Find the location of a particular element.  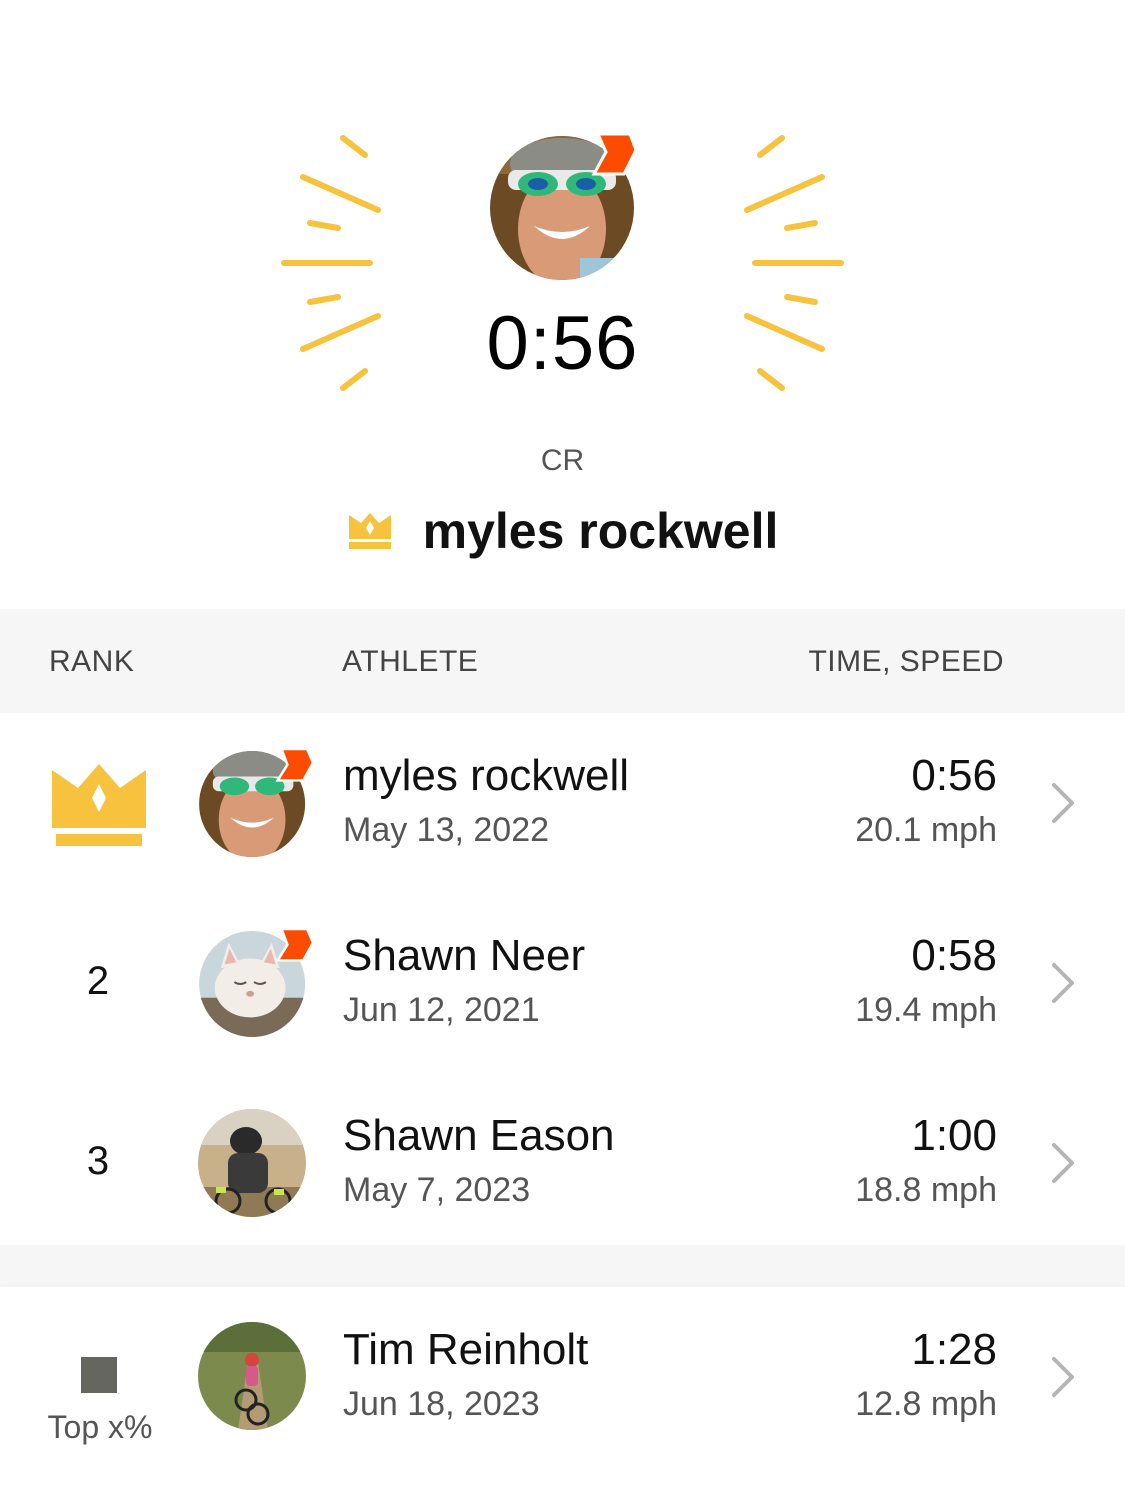

effort-date: May 13, 2022 is located at coordinates (446, 830).